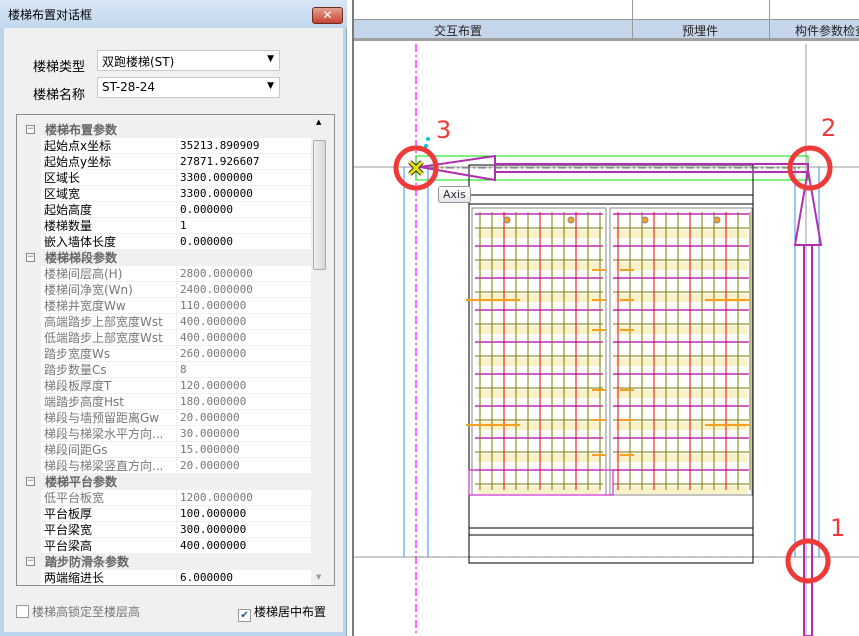 Image resolution: width=859 pixels, height=636 pixels. I want to click on property-key: 区域宽, so click(108, 193).